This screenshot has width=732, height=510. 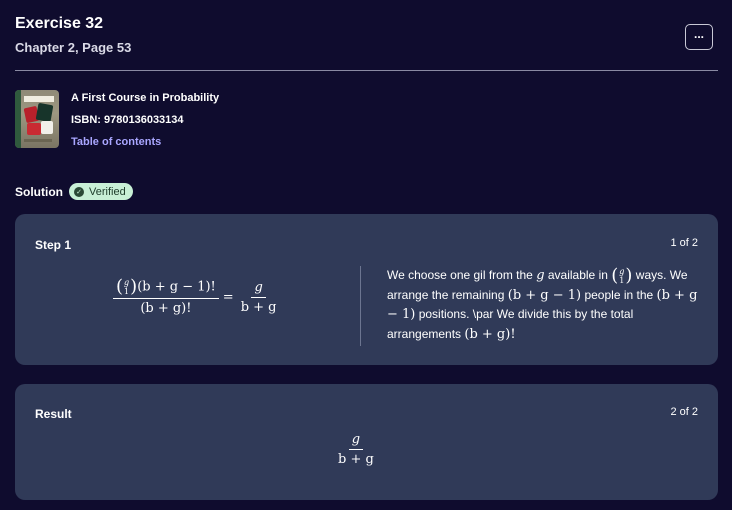 I want to click on result-formula: g b + g, so click(x=356, y=449).